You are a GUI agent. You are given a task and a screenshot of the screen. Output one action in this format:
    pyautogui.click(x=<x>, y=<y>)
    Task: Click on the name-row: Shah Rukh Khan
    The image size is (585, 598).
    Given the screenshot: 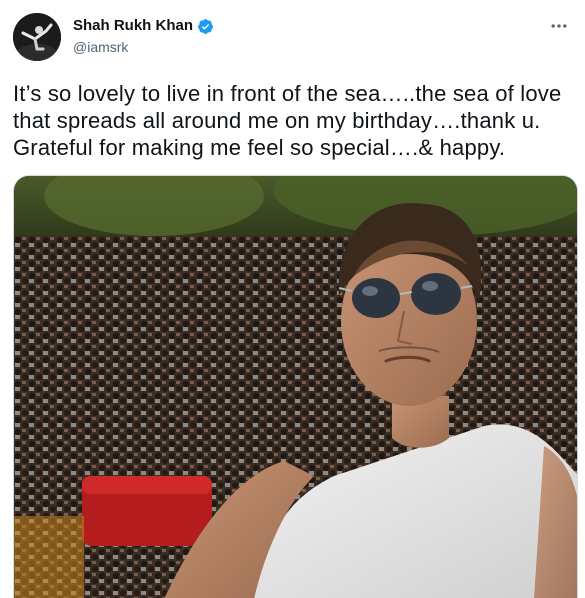 What is the action you would take?
    pyautogui.click(x=143, y=26)
    